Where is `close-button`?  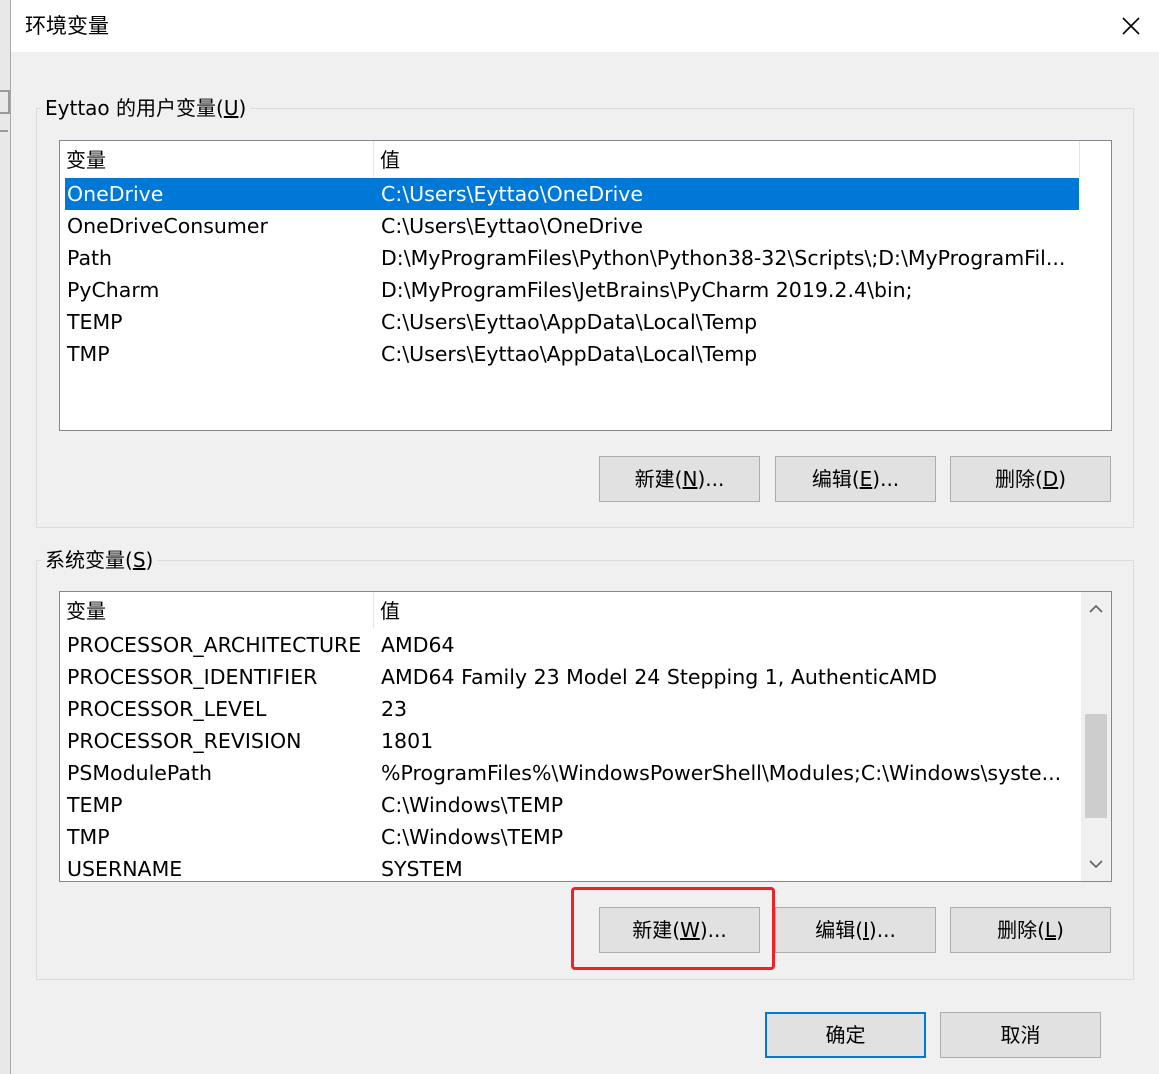
close-button is located at coordinates (1130, 26).